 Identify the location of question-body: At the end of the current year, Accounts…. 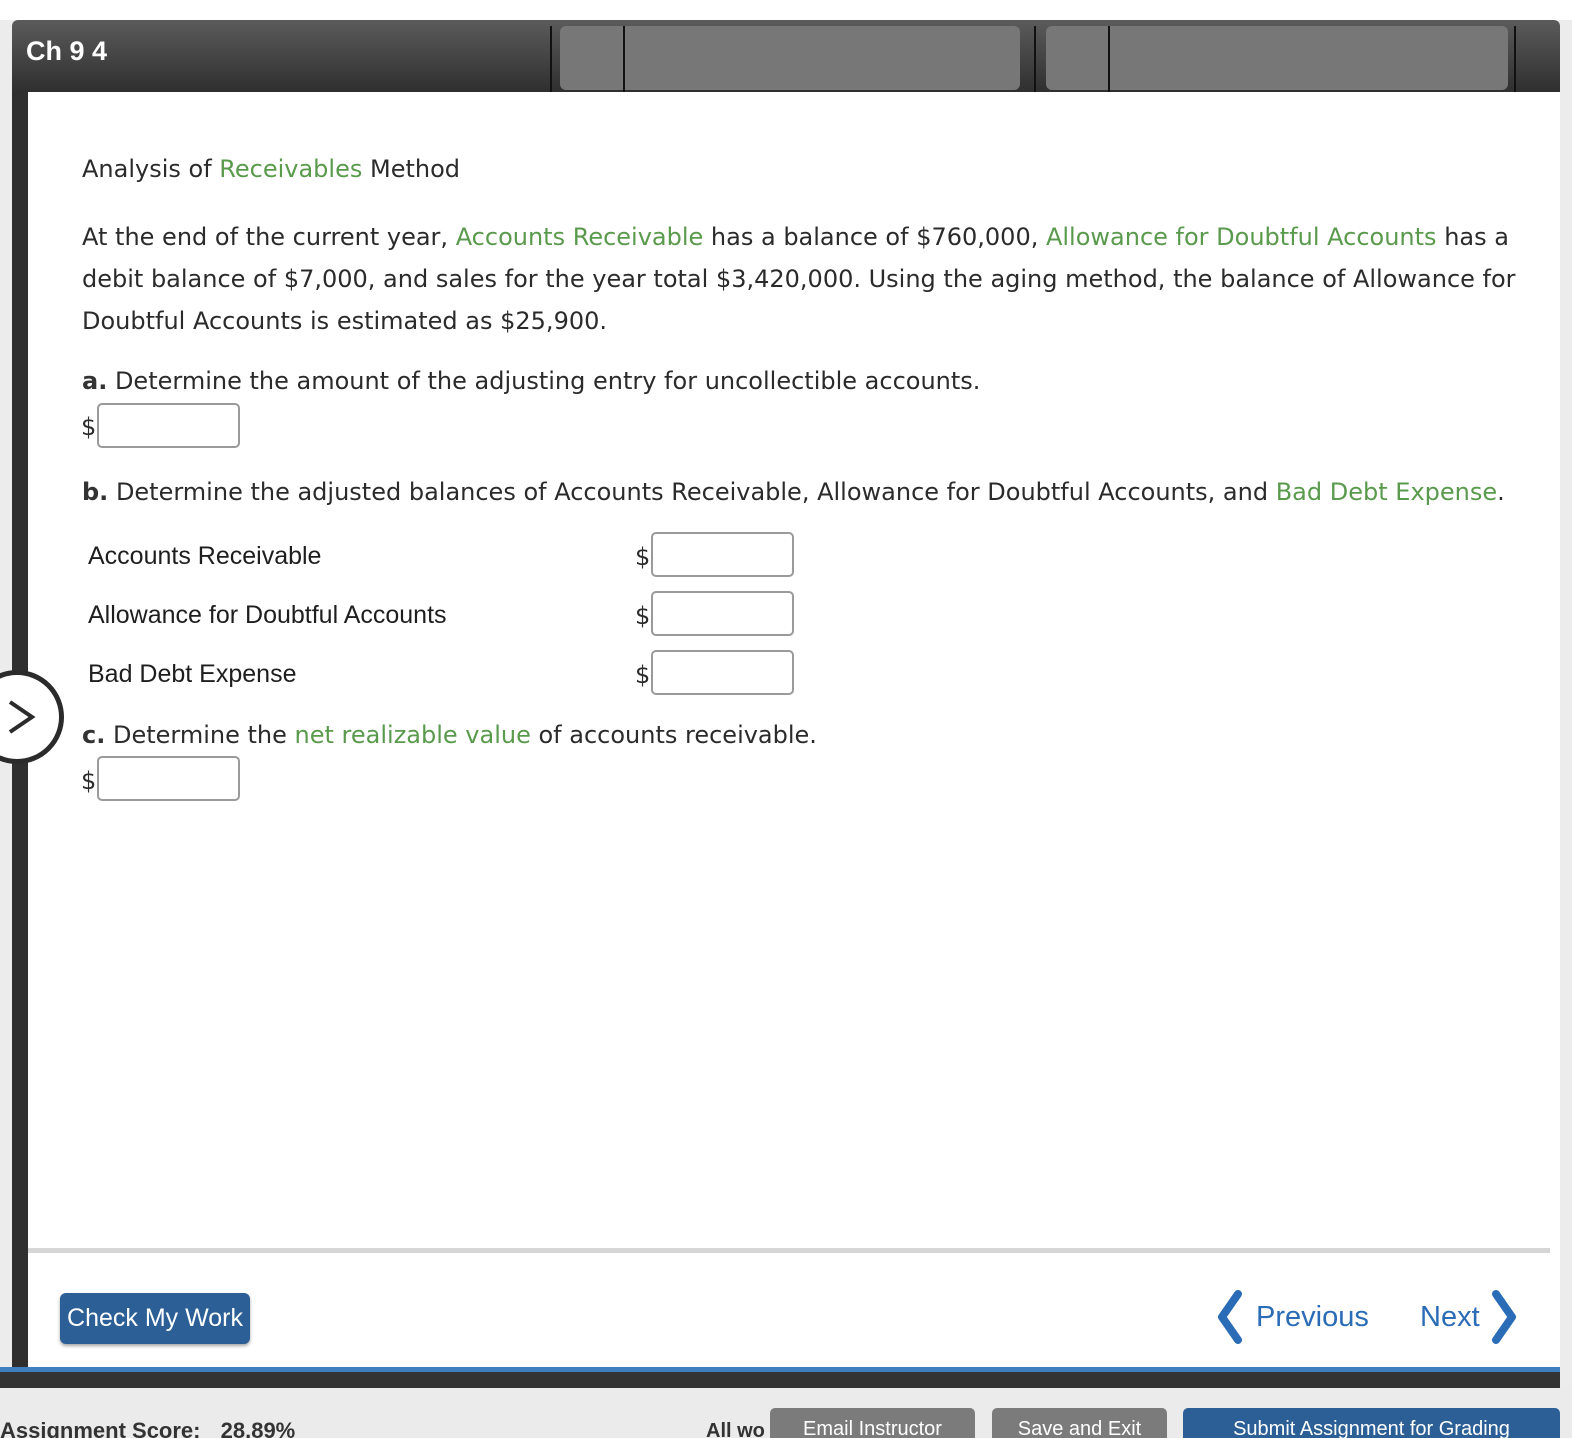
(812, 279).